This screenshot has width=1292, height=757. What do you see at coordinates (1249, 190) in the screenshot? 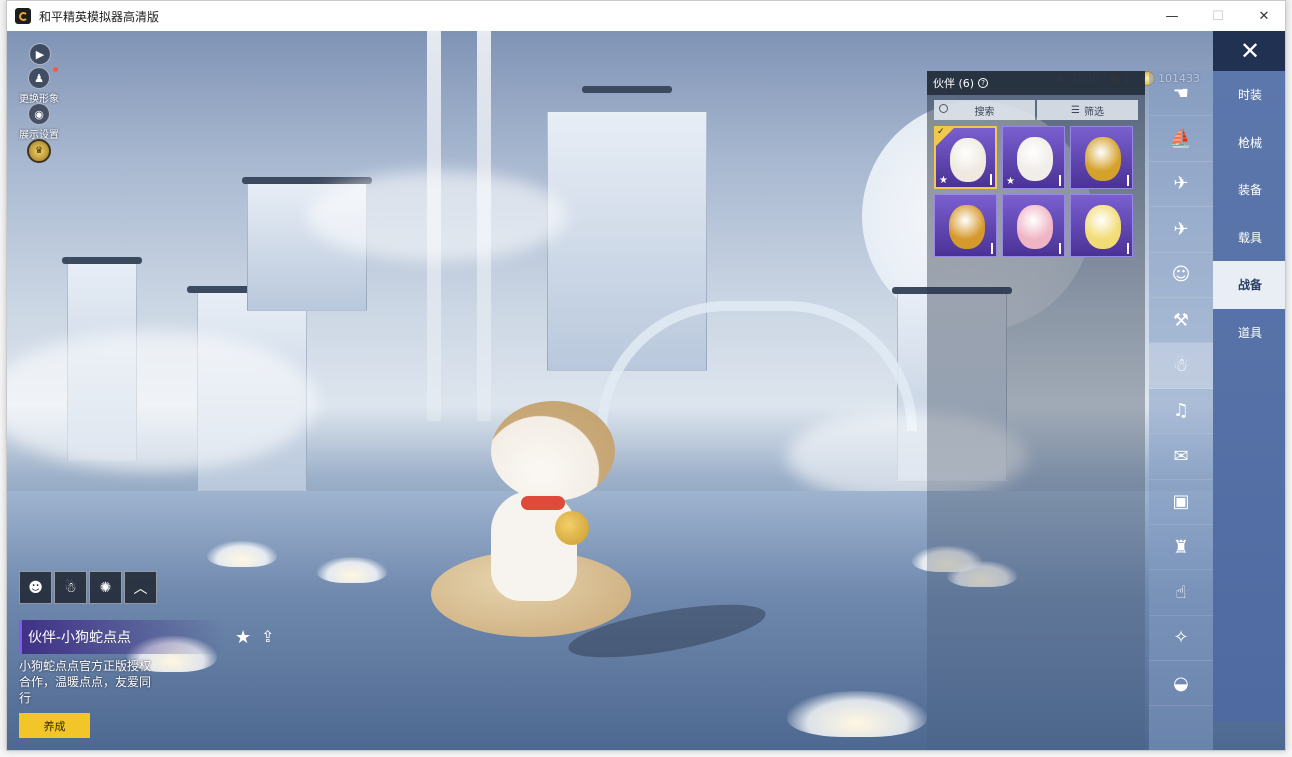
I see `nav-tab: 装备` at bounding box center [1249, 190].